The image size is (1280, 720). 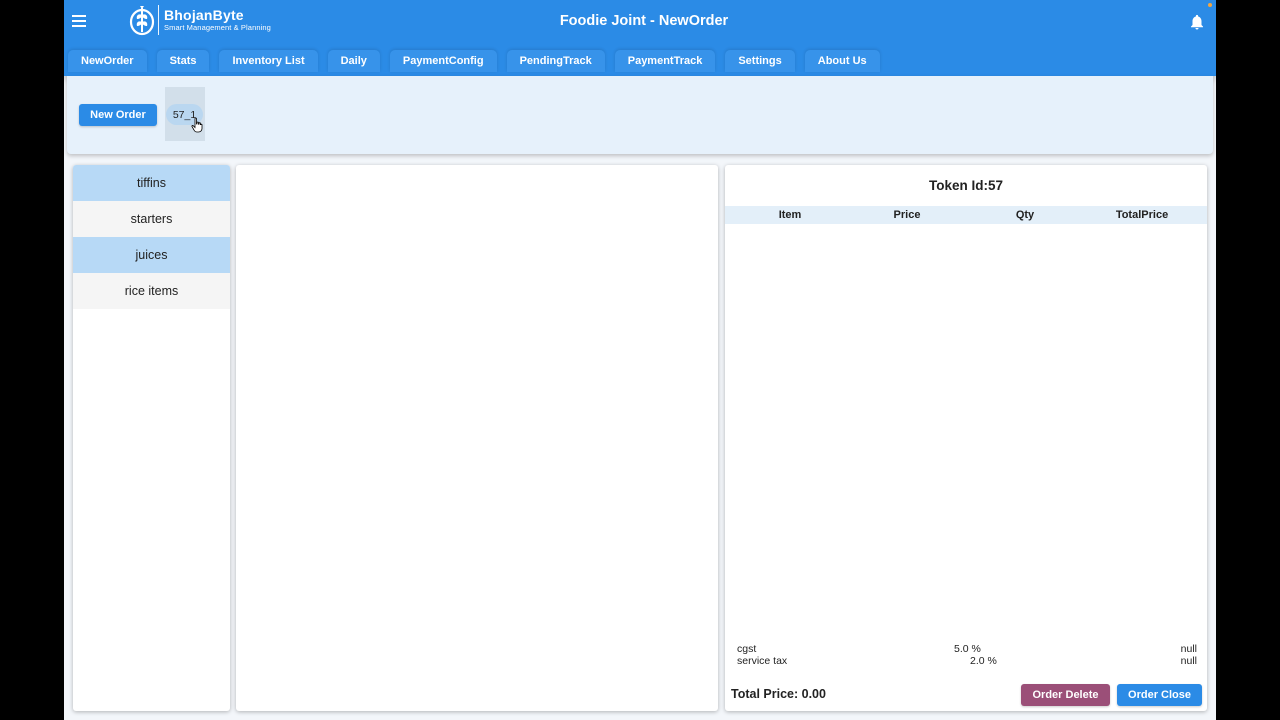 I want to click on total-price: Total Price: 0.00, so click(x=778, y=694).